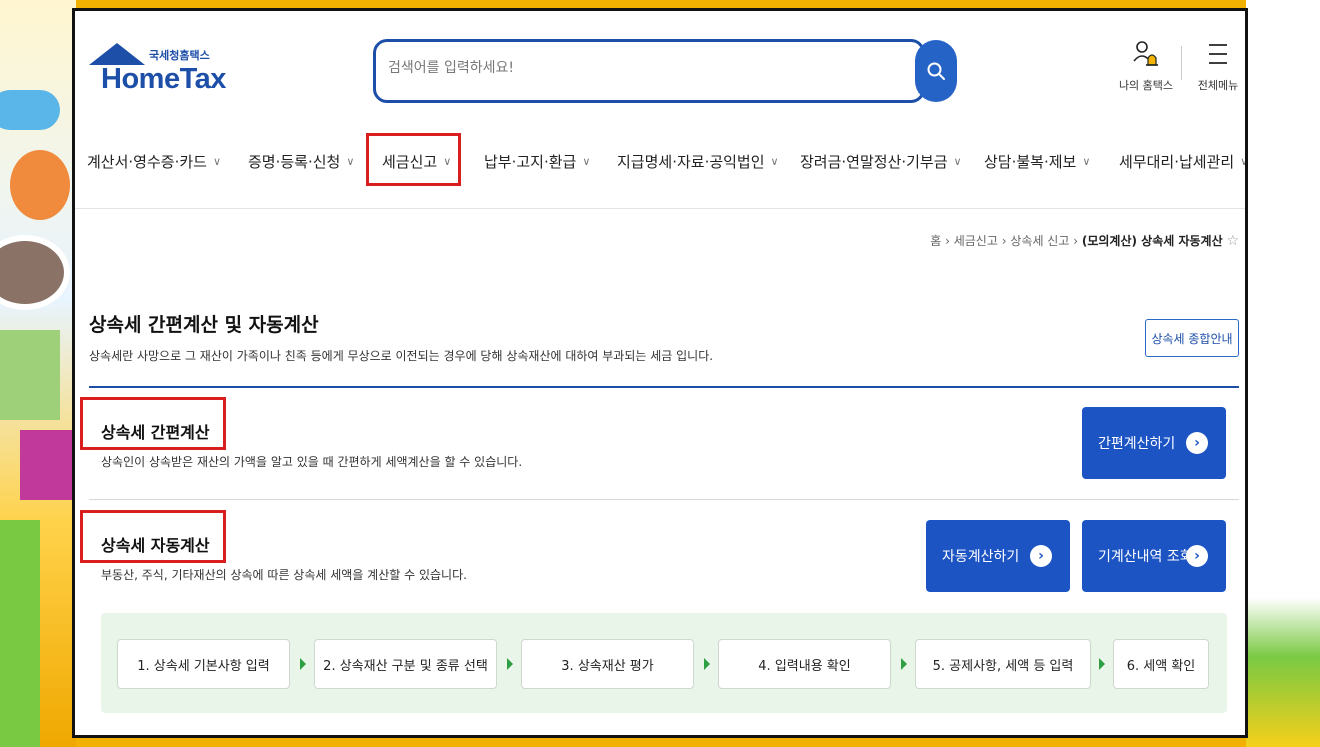 This screenshot has width=1320, height=747. What do you see at coordinates (1039, 241) in the screenshot?
I see `breadcrumb-inheritance: 상속세 신고` at bounding box center [1039, 241].